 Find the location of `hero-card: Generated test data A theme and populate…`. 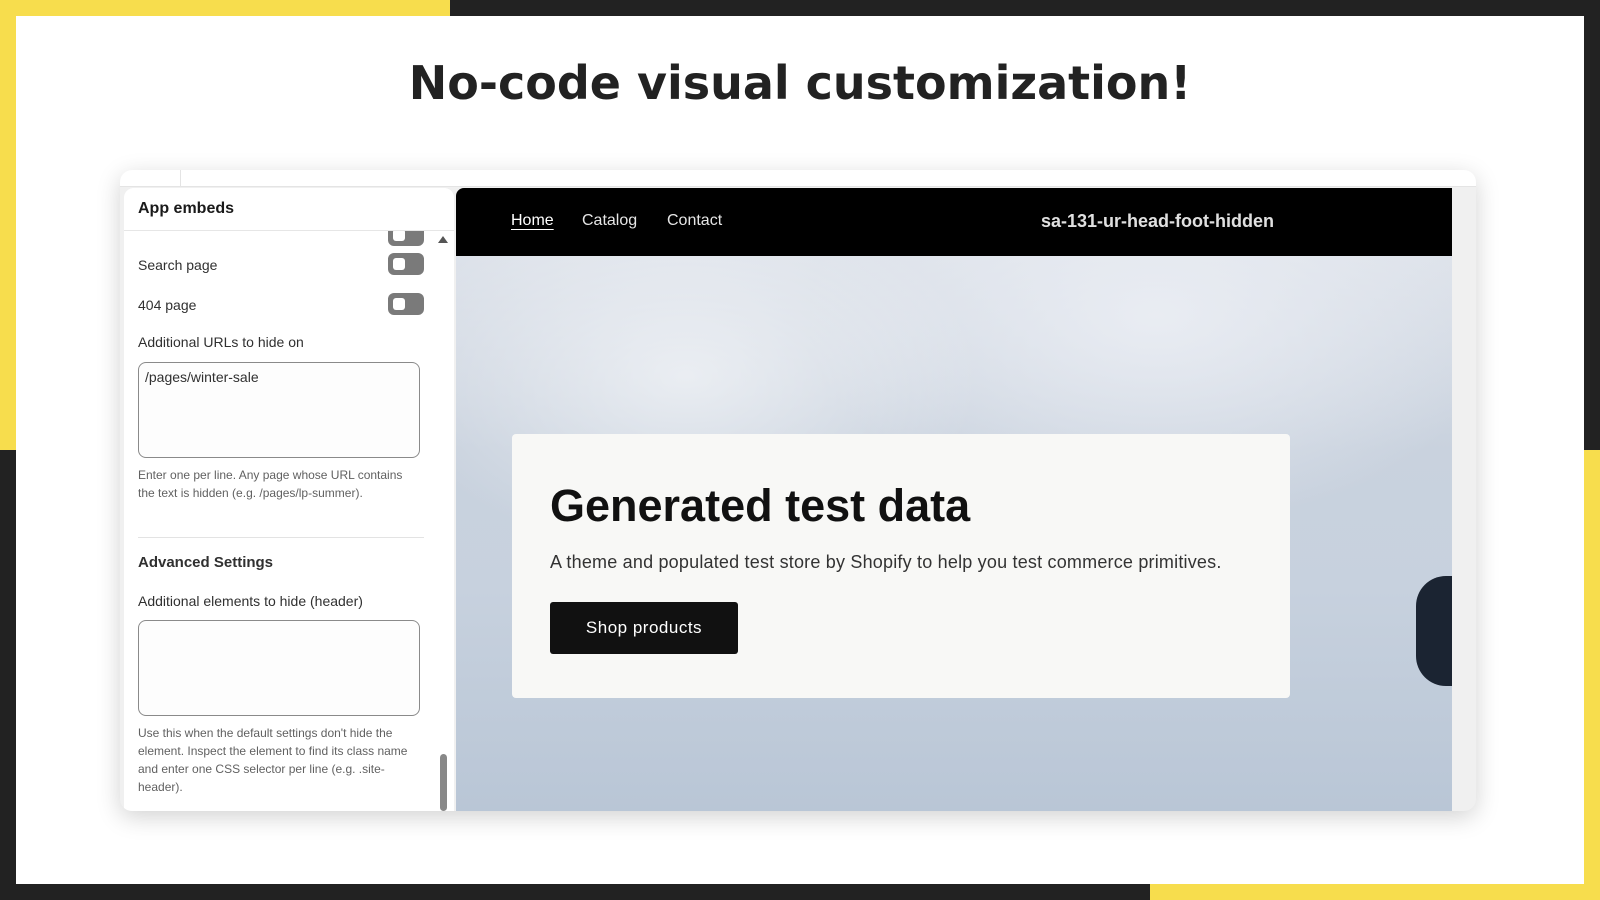

hero-card: Generated test data A theme and populate… is located at coordinates (901, 566).